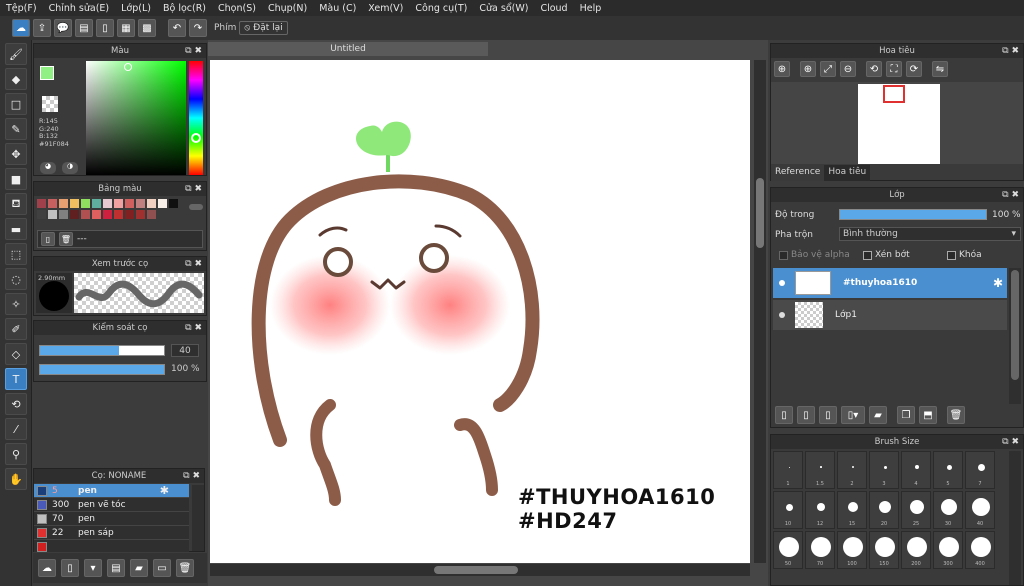 The height and width of the screenshot is (586, 1024). What do you see at coordinates (111, 491) in the screenshot?
I see `brush-list-item: 5 pen ✱` at bounding box center [111, 491].